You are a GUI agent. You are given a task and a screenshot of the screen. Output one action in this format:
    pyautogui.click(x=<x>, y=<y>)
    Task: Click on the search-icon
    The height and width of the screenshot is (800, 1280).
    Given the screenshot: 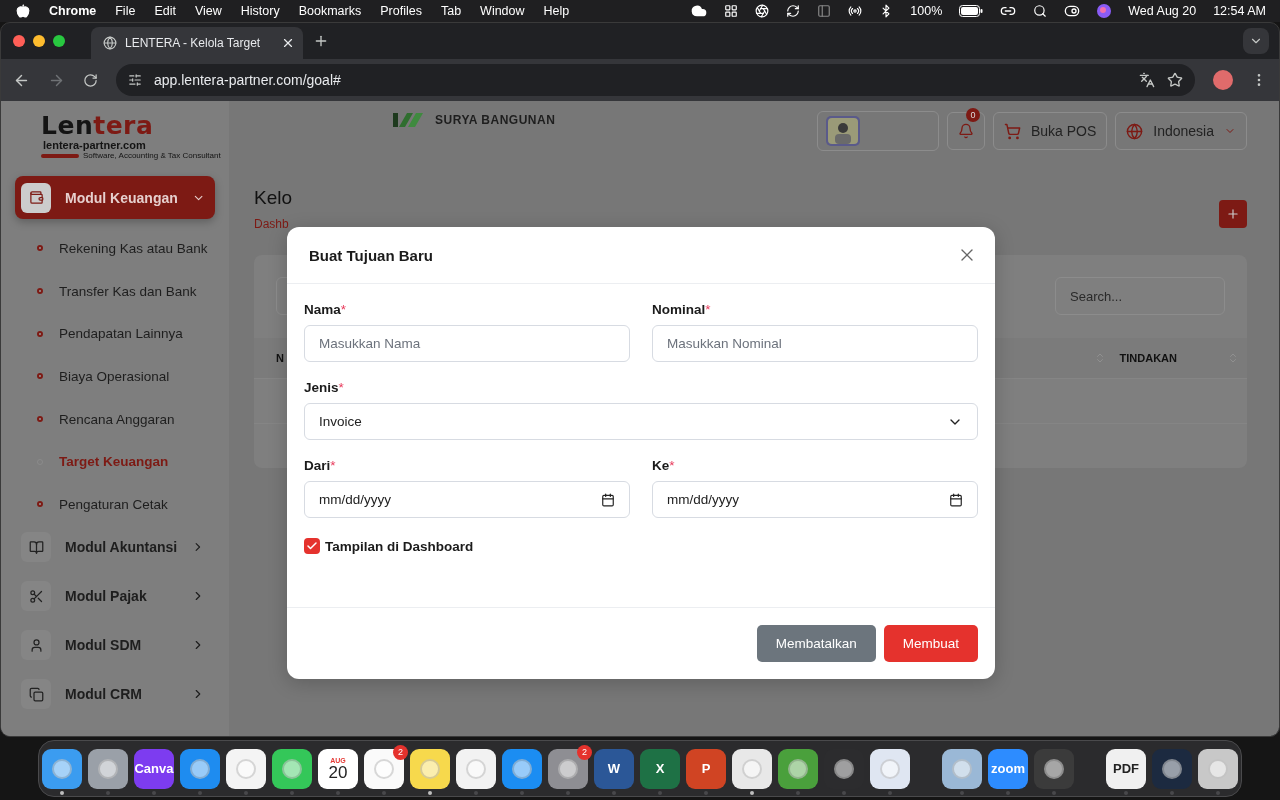 What is the action you would take?
    pyautogui.click(x=1040, y=11)
    